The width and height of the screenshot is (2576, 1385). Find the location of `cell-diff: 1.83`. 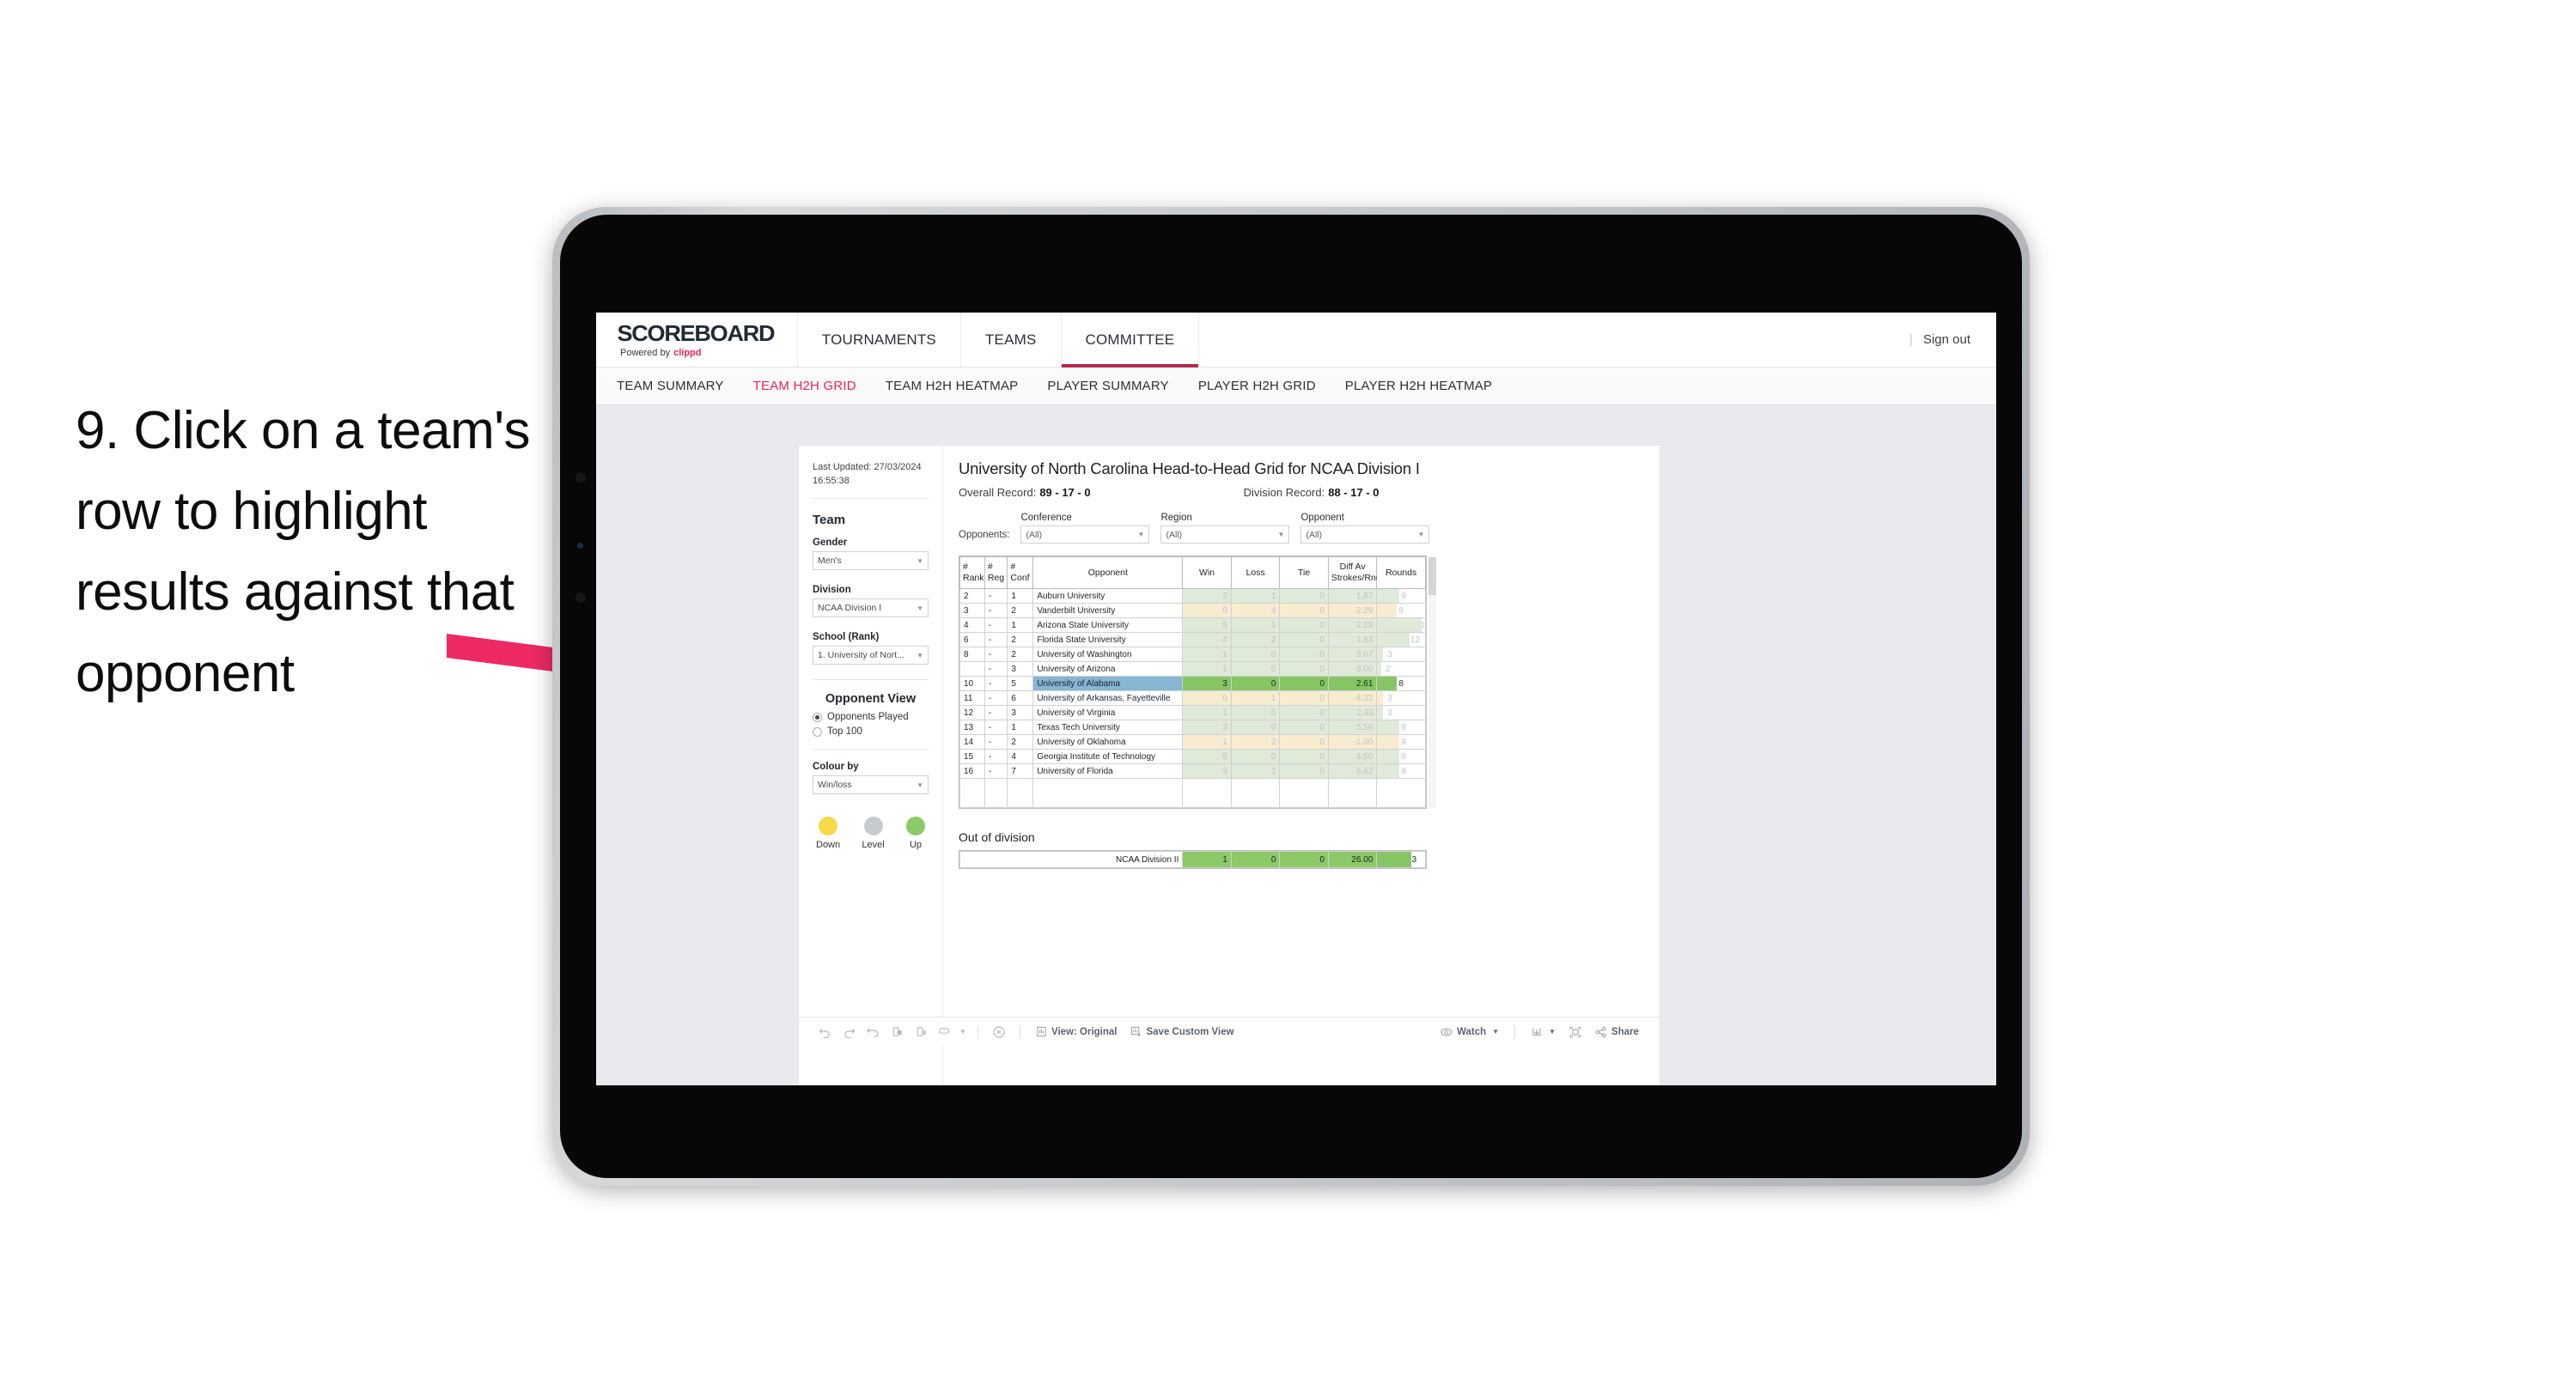

cell-diff: 1.83 is located at coordinates (1352, 640).